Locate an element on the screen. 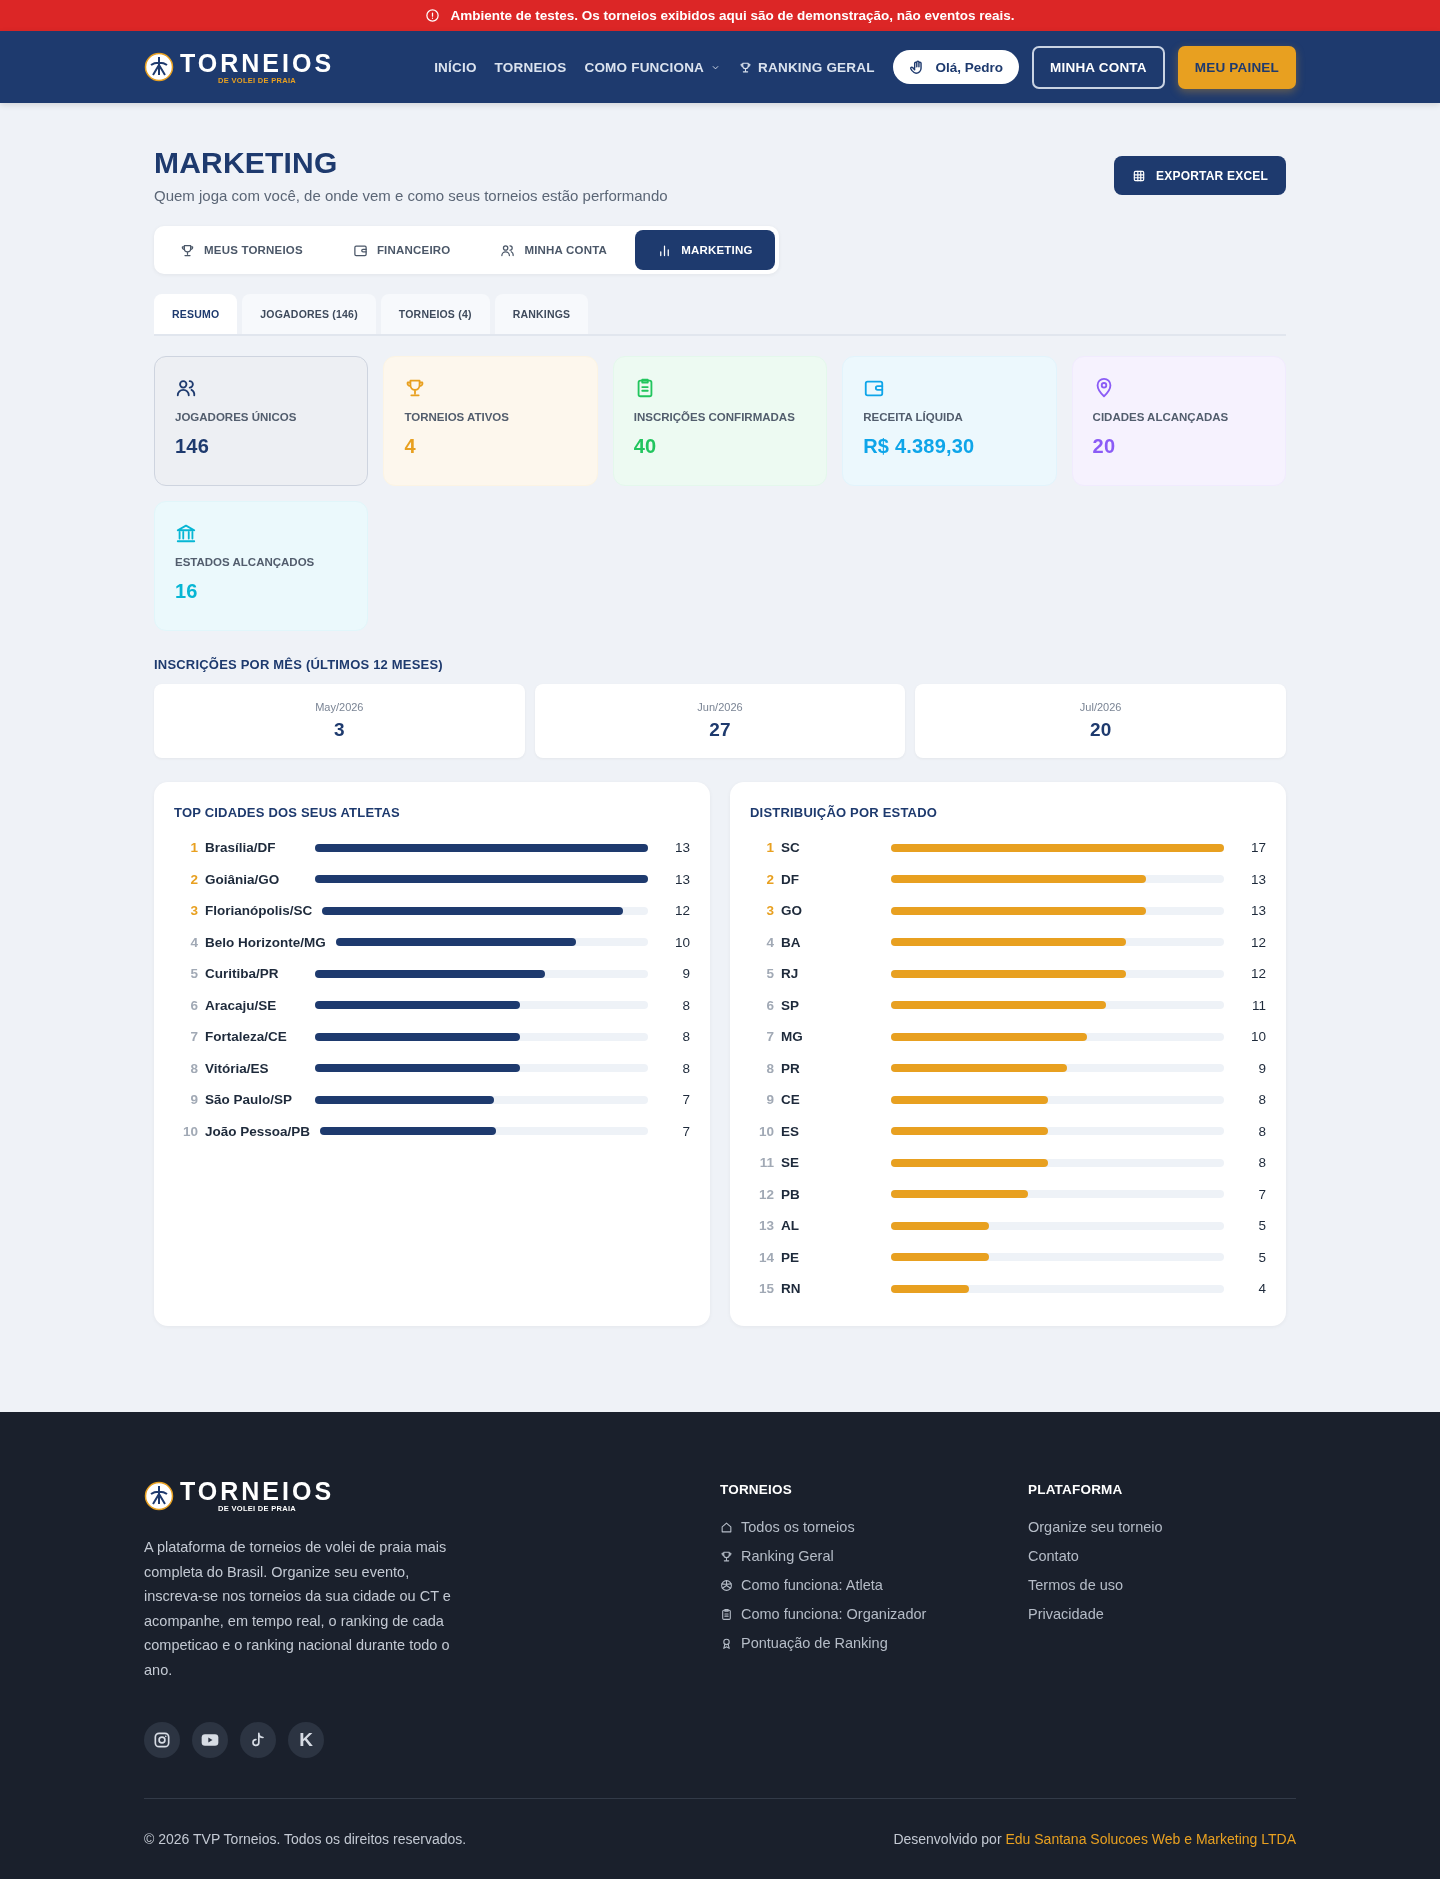 The width and height of the screenshot is (1440, 1879). stat-label: TORNEIOS ATIVOS is located at coordinates (457, 417).